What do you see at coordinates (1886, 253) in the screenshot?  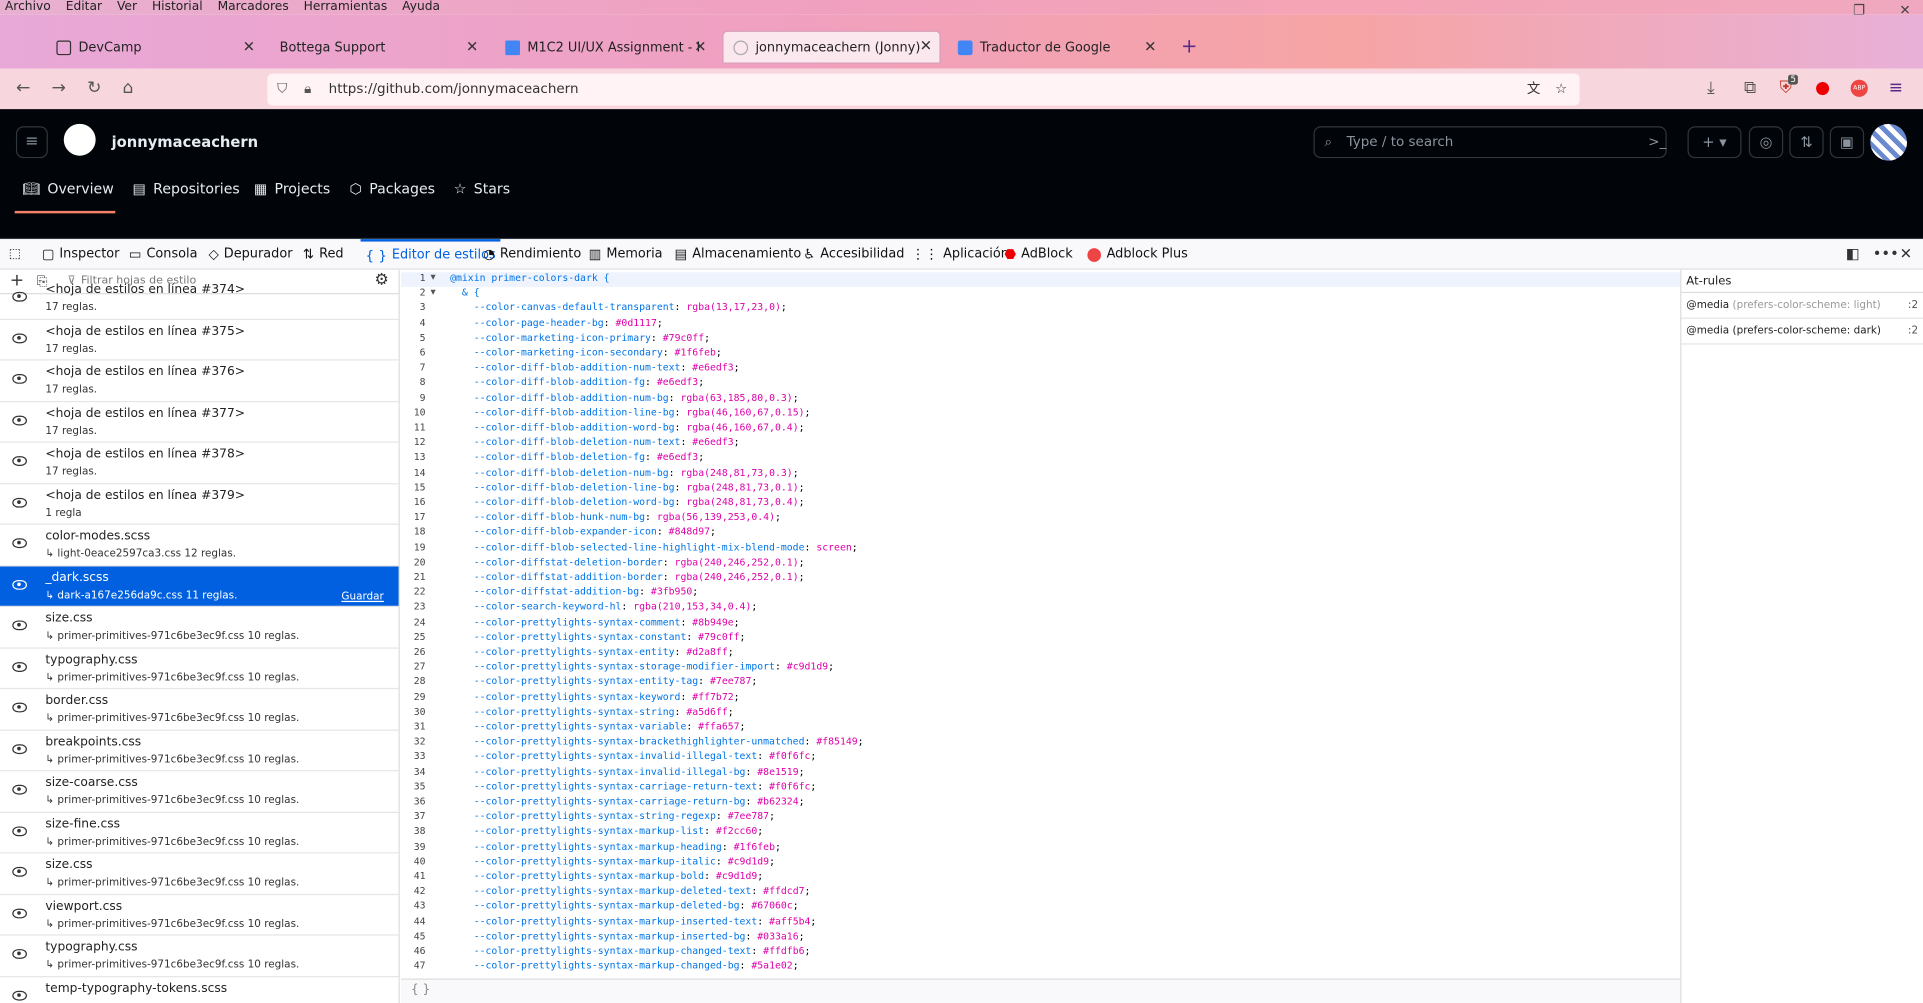 I see `more-options-icon: •••` at bounding box center [1886, 253].